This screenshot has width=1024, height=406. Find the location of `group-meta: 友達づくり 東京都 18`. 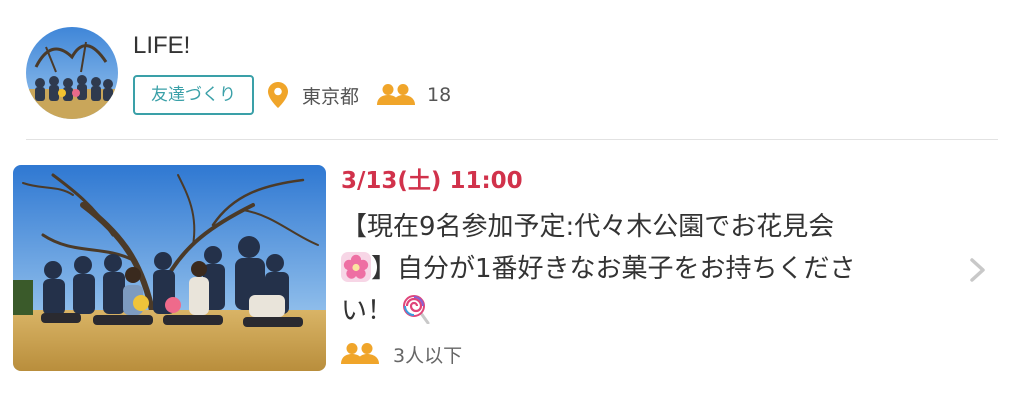

group-meta: 友達づくり 東京都 18 is located at coordinates (292, 95).